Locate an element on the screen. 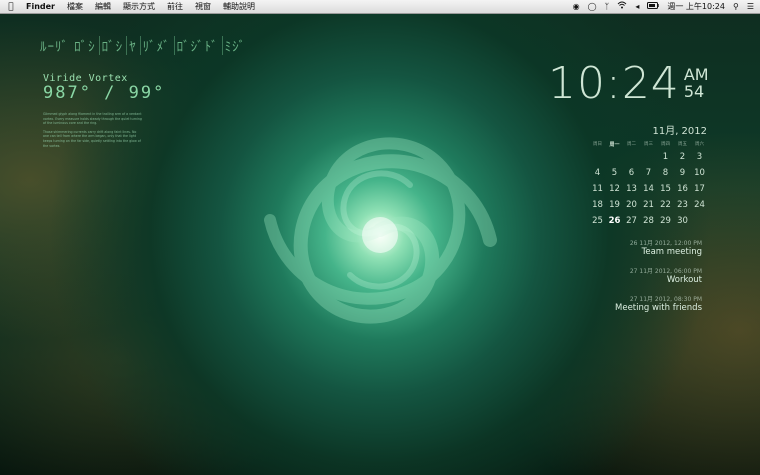  menu-file: 檔案 is located at coordinates (75, 6).